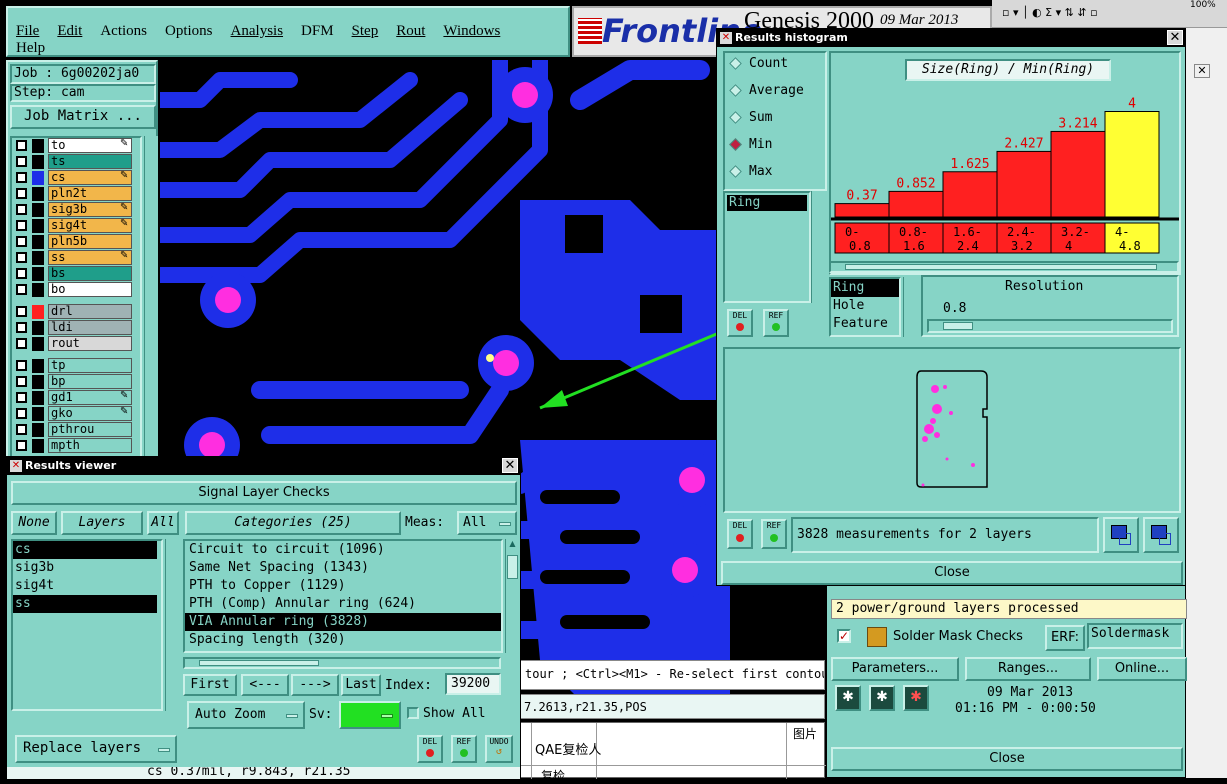 The height and width of the screenshot is (784, 1227). I want to click on category-item: PTH to Copper (1129), so click(343, 586).